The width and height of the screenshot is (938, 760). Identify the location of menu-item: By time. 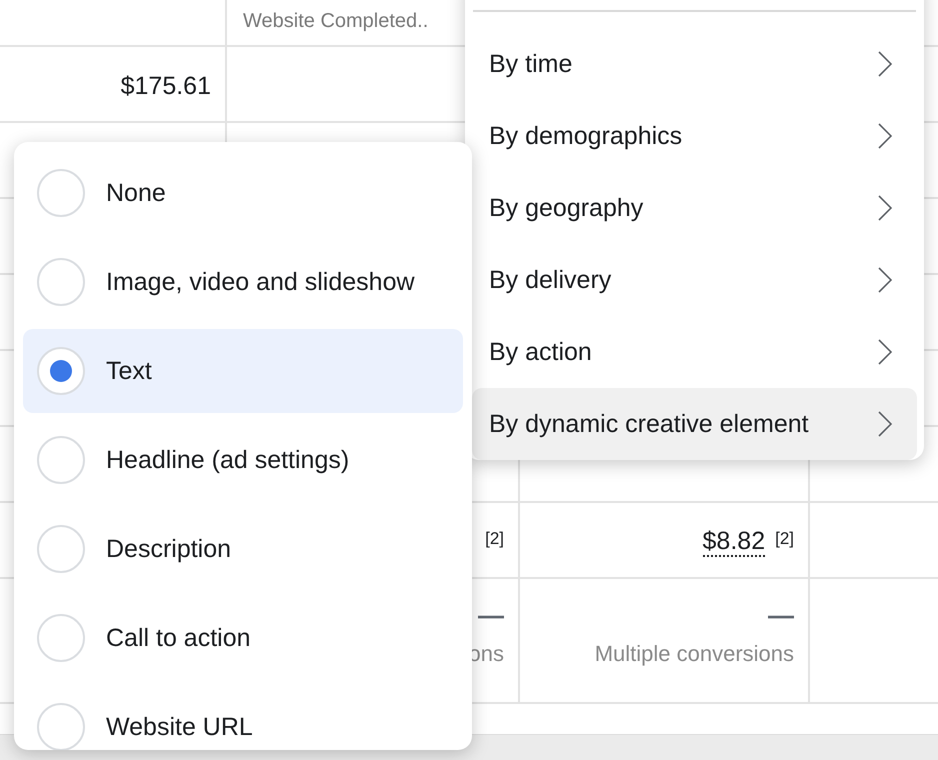
(694, 64).